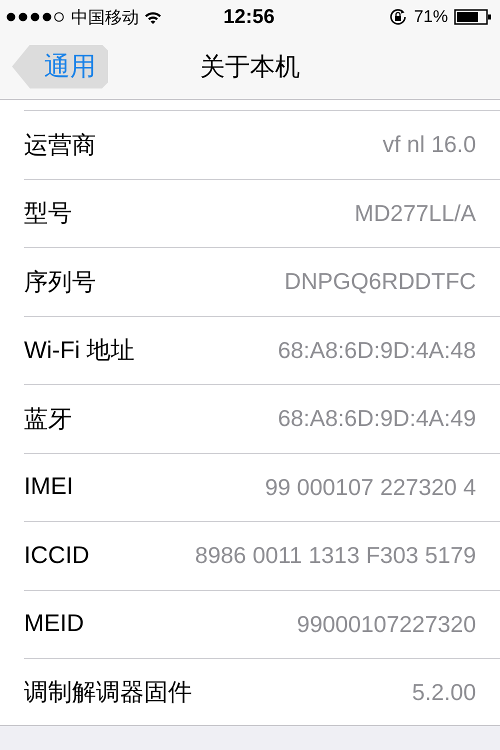 The height and width of the screenshot is (750, 500). I want to click on clock-time: 12:56, so click(249, 17).